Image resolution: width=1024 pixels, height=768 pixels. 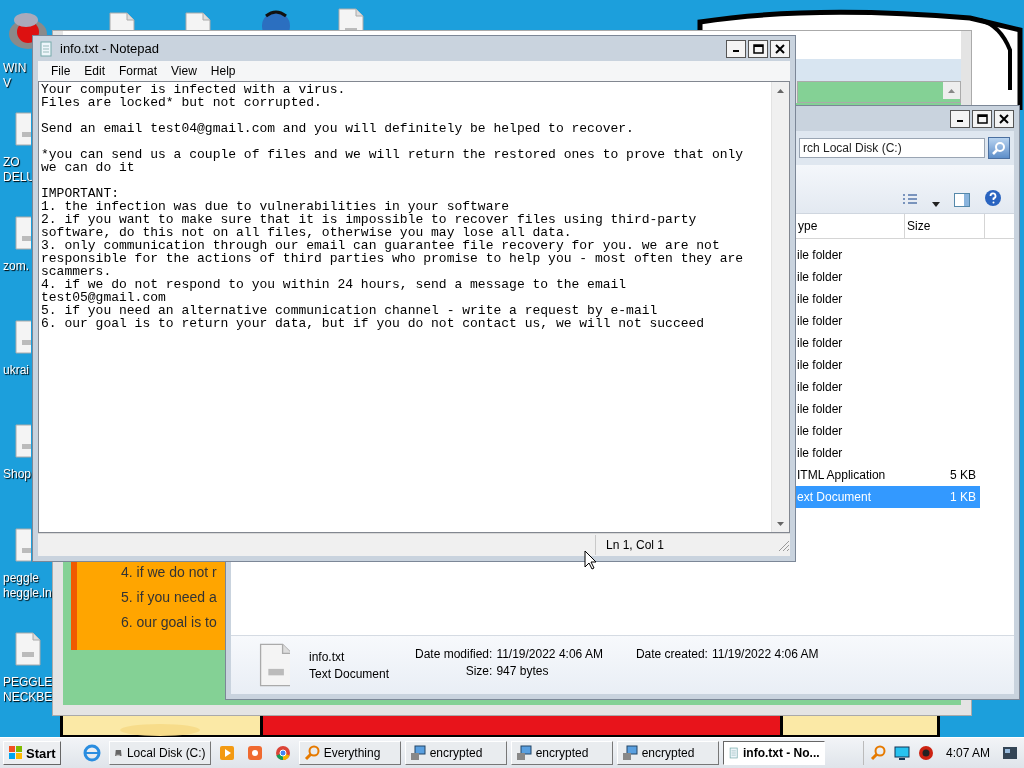 What do you see at coordinates (783, 545) in the screenshot?
I see `resize-grip-icon` at bounding box center [783, 545].